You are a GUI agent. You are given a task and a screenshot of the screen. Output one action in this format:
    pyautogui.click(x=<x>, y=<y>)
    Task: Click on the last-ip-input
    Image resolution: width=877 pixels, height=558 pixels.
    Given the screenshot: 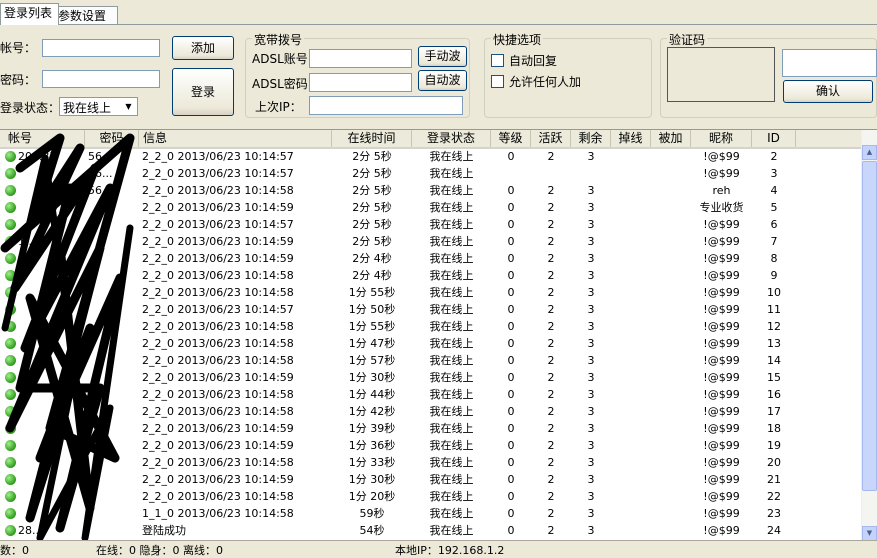 What is the action you would take?
    pyautogui.click(x=386, y=105)
    